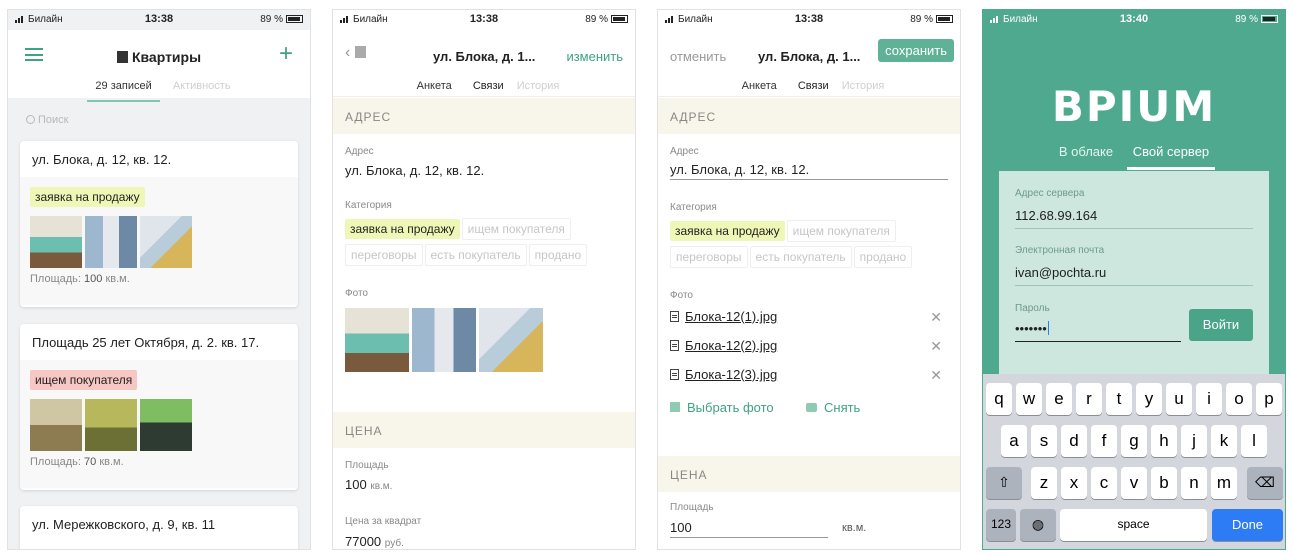 This screenshot has width=1293, height=555. Describe the element at coordinates (619, 19) in the screenshot. I see `battery-icon` at that location.